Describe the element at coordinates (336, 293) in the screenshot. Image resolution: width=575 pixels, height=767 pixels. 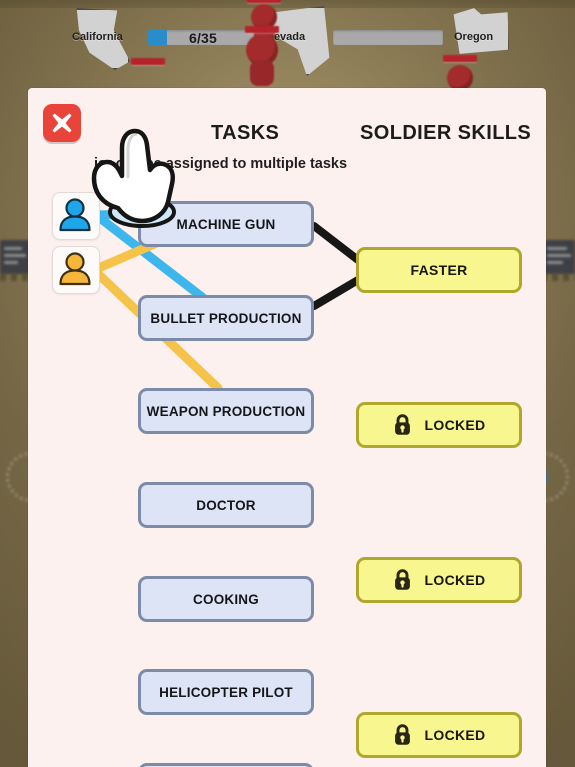
I see `link-bullet-production-faster` at that location.